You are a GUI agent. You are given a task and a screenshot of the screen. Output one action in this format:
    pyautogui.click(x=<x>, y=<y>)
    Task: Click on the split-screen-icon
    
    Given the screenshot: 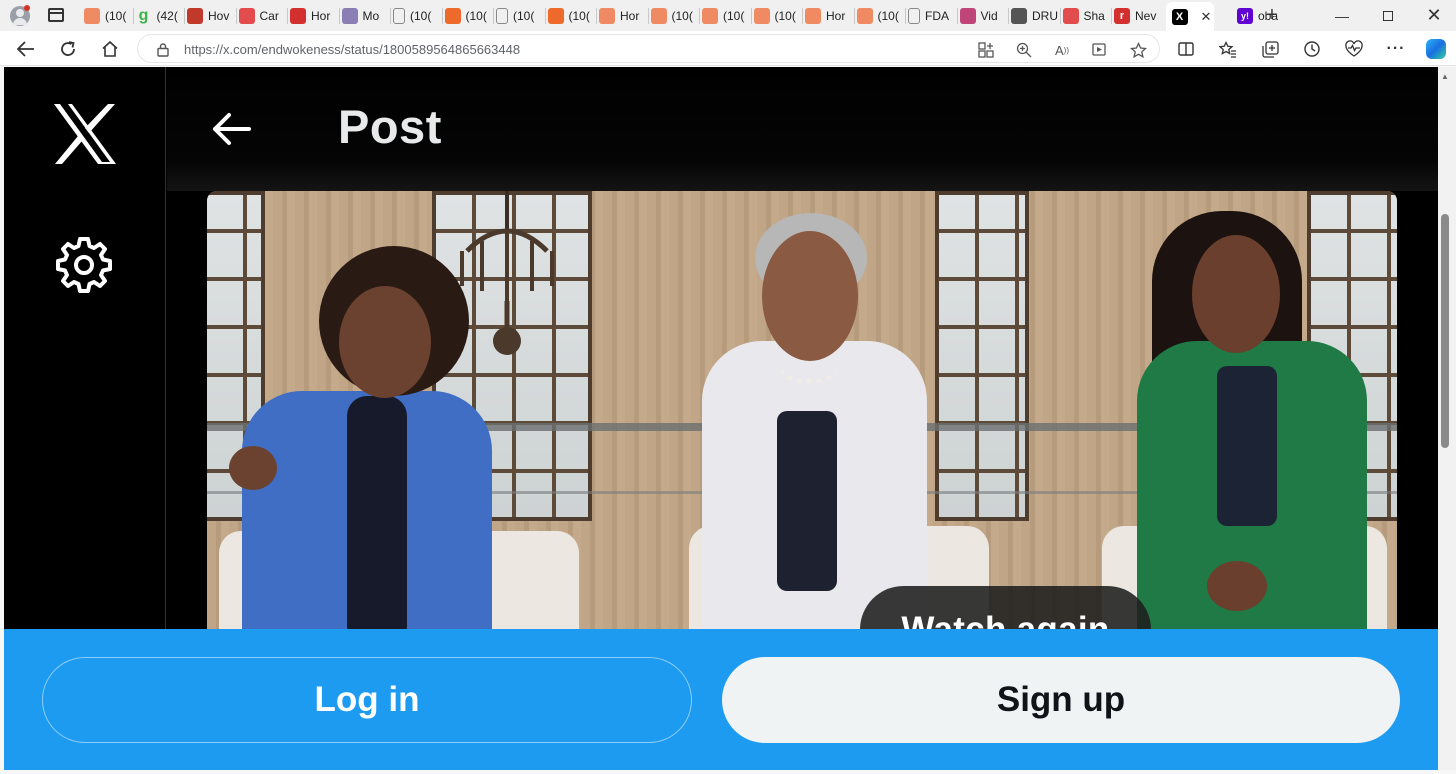 What is the action you would take?
    pyautogui.click(x=1186, y=49)
    